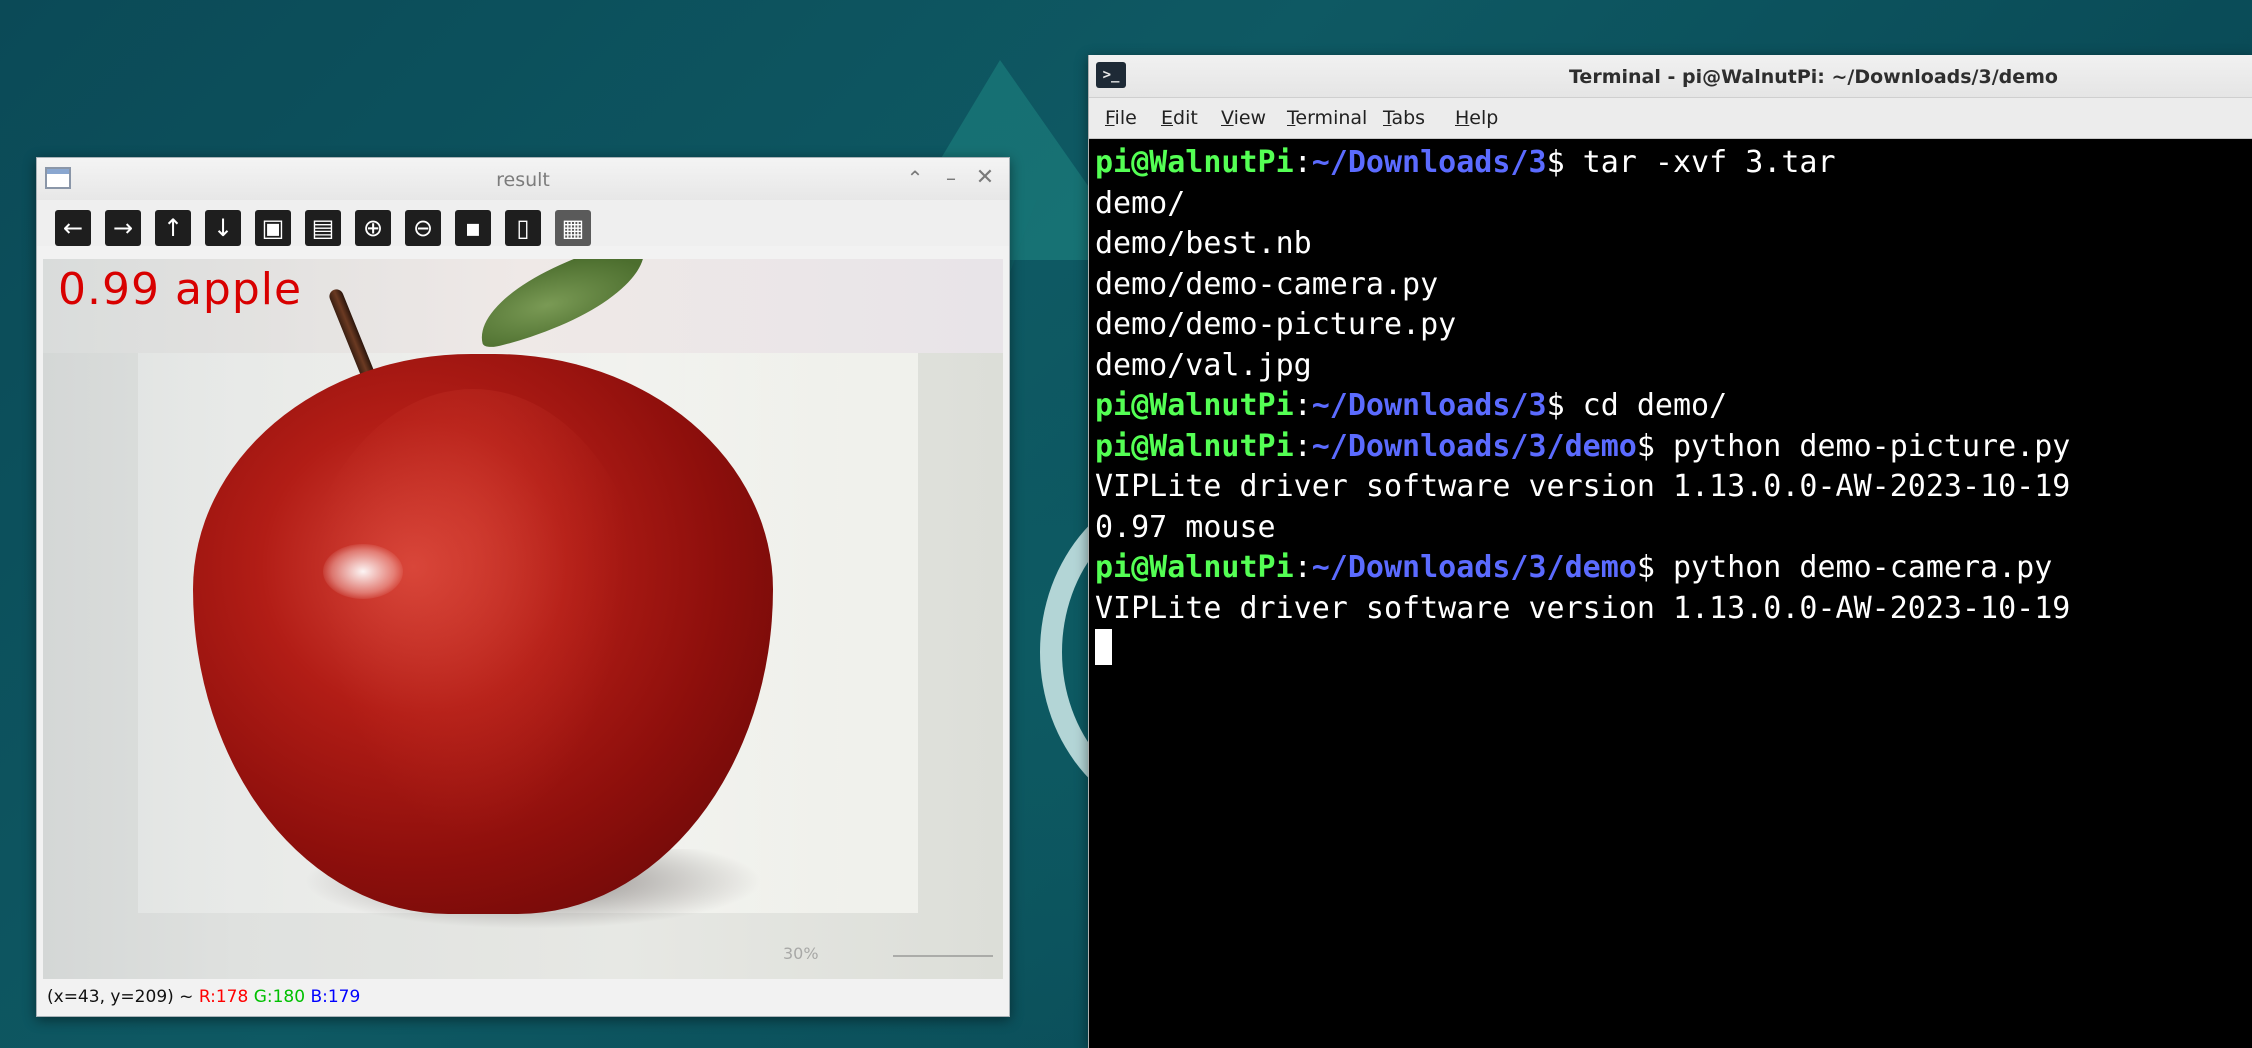  Describe the element at coordinates (120, 997) in the screenshot. I see `status-coords: (x=43, y=209) ~` at that location.